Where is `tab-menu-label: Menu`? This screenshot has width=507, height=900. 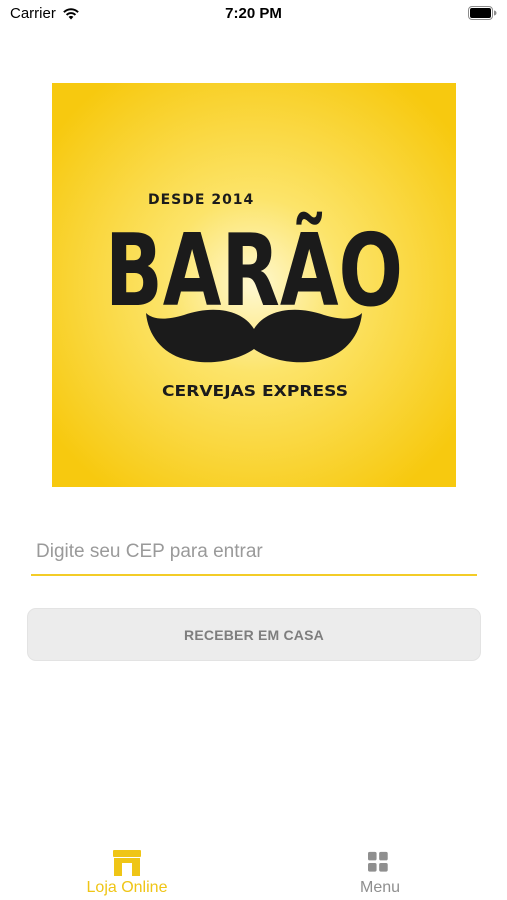 tab-menu-label: Menu is located at coordinates (380, 887).